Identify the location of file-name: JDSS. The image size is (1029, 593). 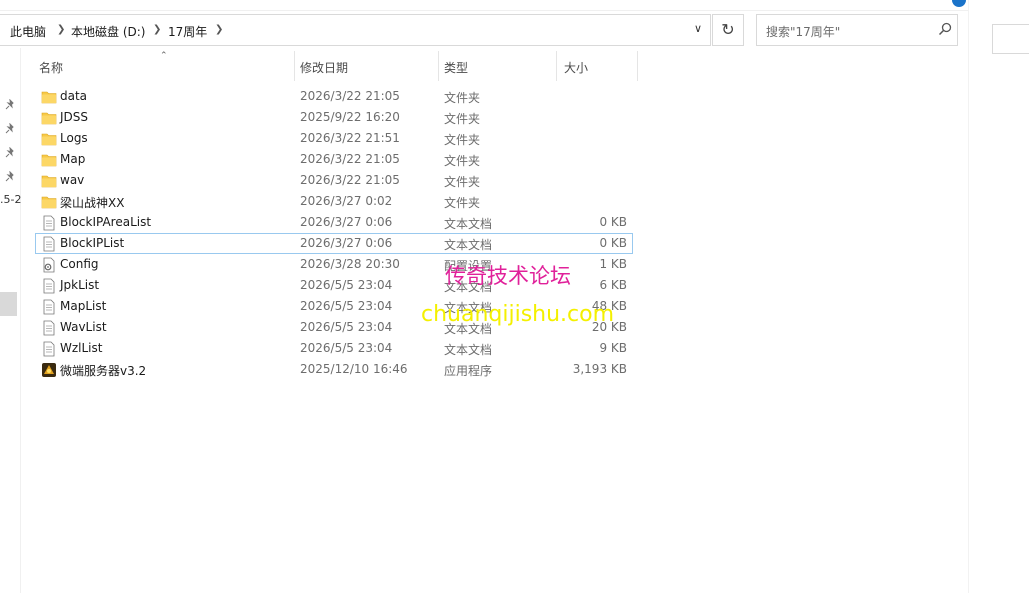
(74, 117).